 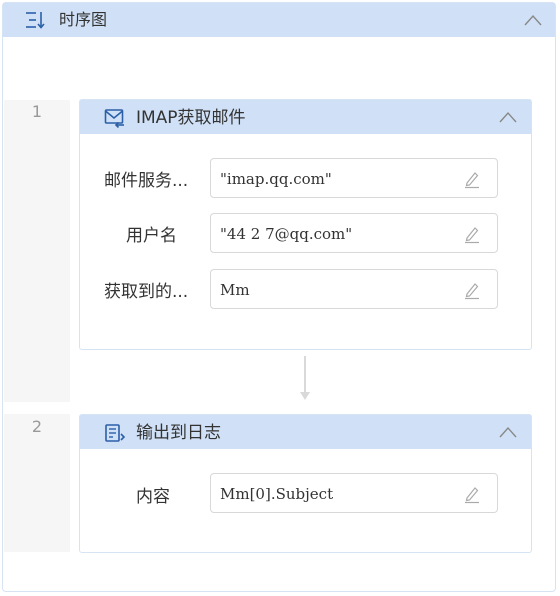 What do you see at coordinates (151, 236) in the screenshot?
I see `field-label-username: 用户名` at bounding box center [151, 236].